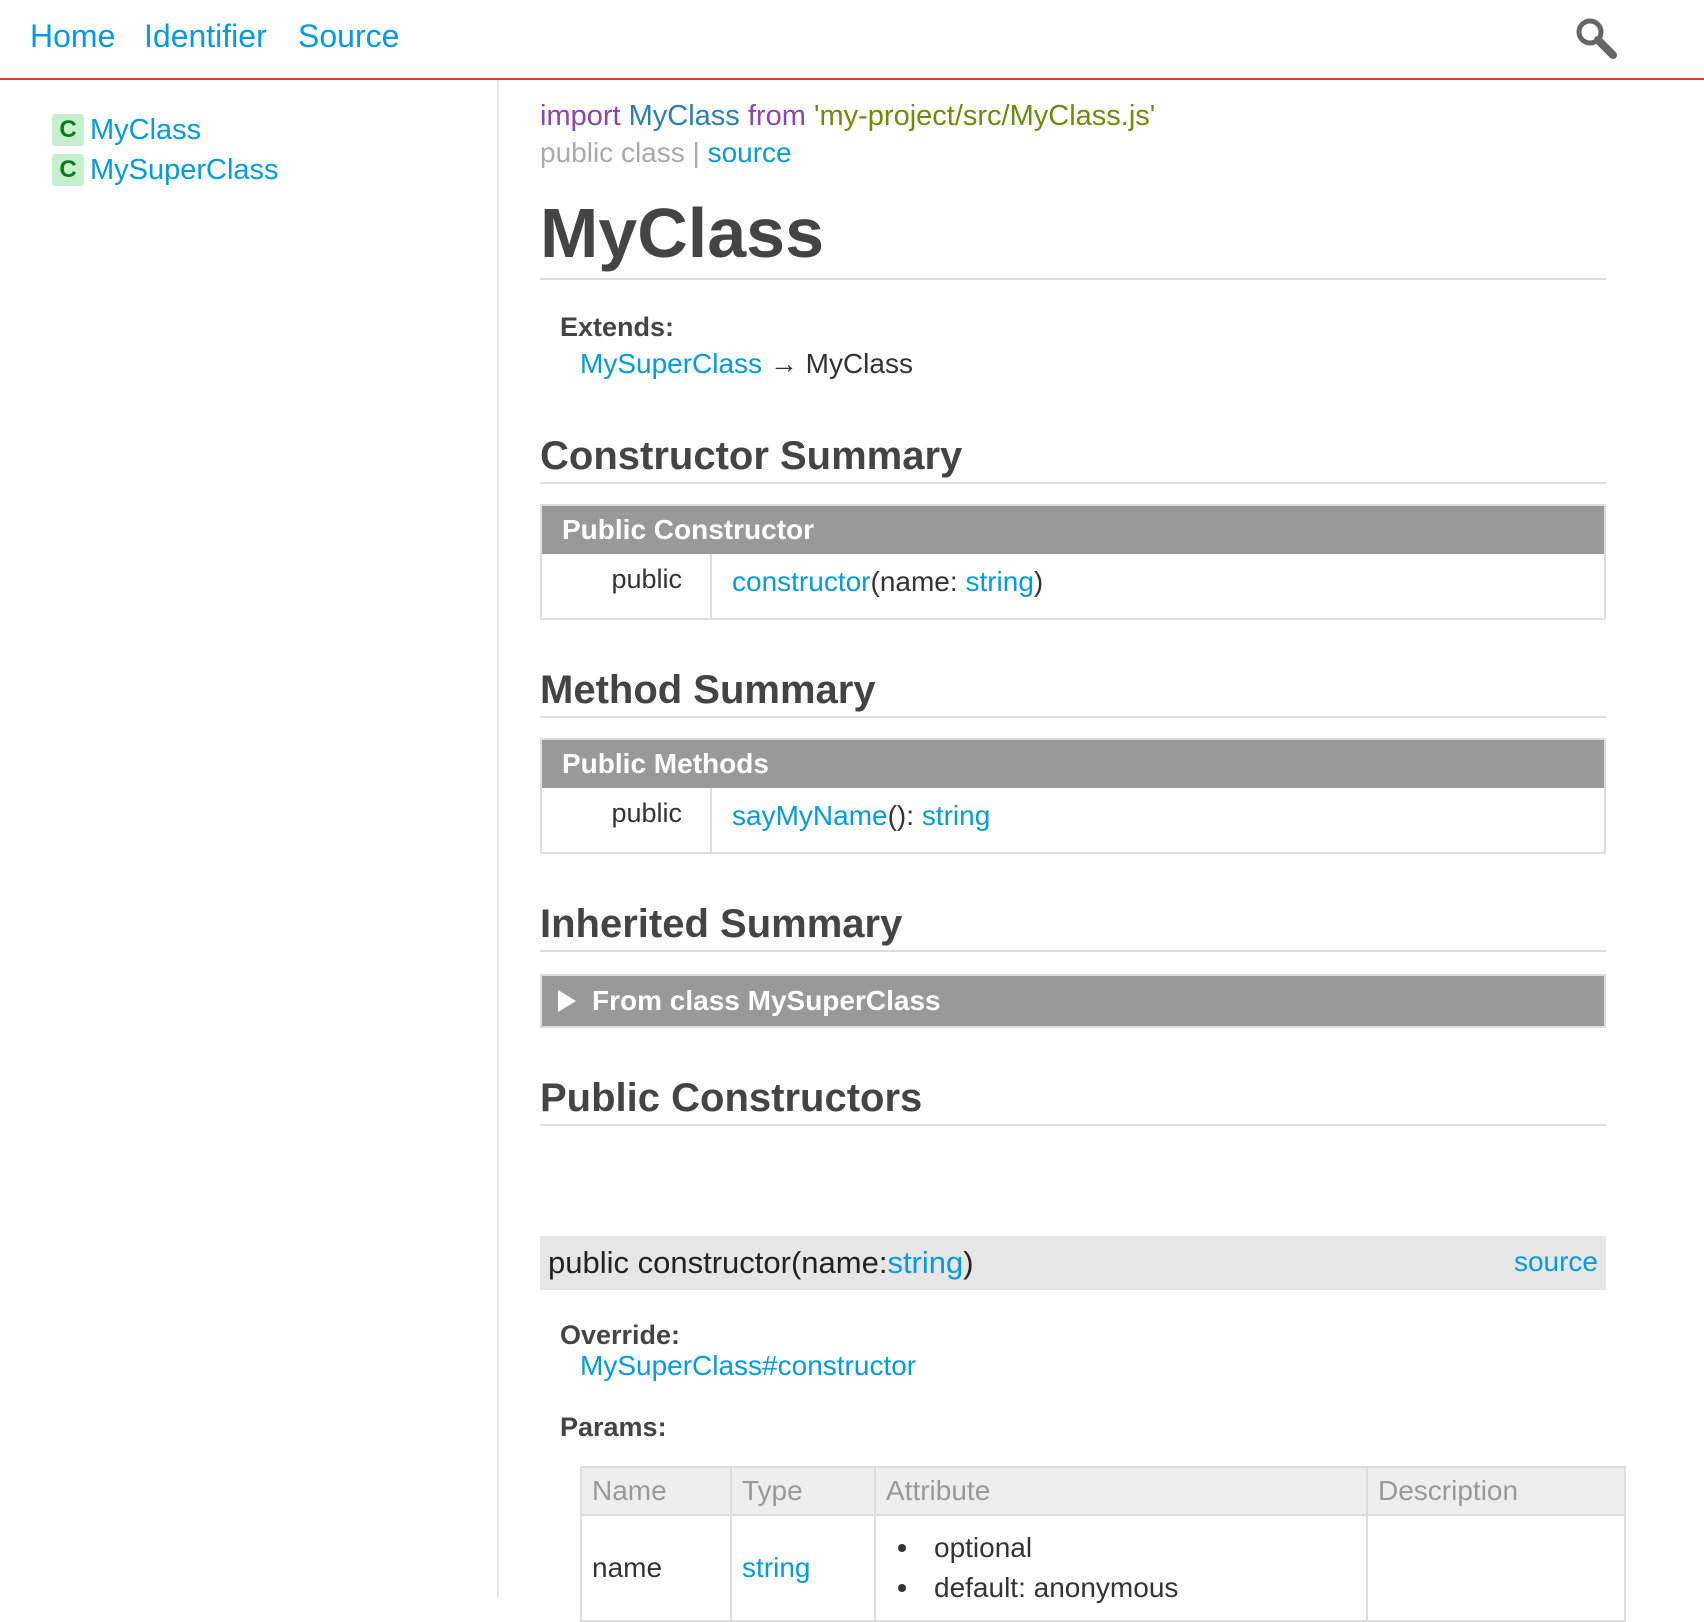 This screenshot has width=1704, height=1622. What do you see at coordinates (1073, 1001) in the screenshot?
I see `inherited-toggle: From class MySuperClass` at bounding box center [1073, 1001].